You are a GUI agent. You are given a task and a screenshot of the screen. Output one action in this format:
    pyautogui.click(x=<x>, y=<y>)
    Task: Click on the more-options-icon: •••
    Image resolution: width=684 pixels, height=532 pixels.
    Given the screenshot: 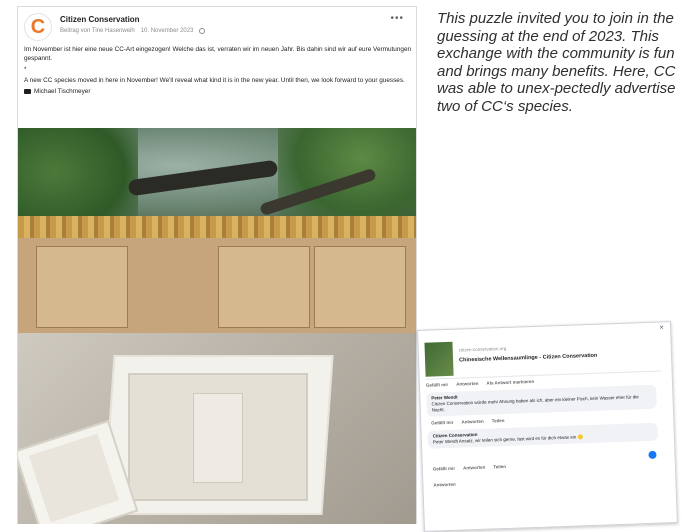 What is the action you would take?
    pyautogui.click(x=397, y=18)
    